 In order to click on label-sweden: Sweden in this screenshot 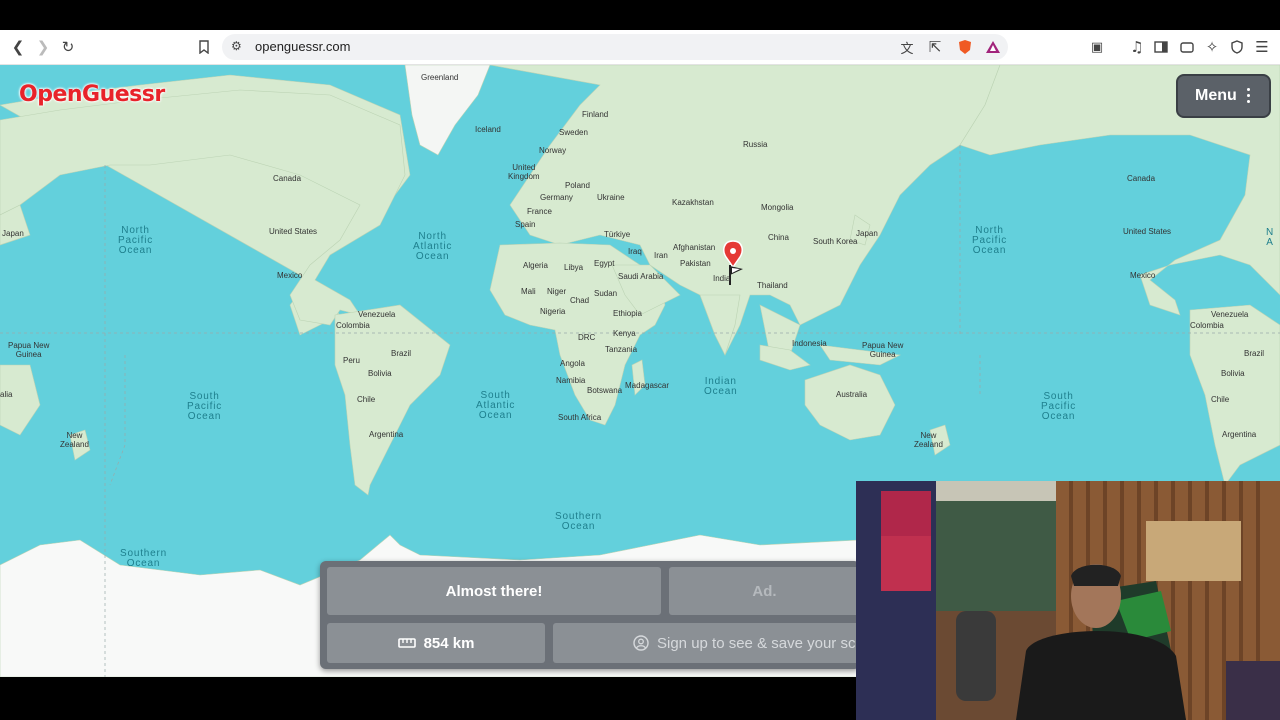, I will do `click(573, 132)`.